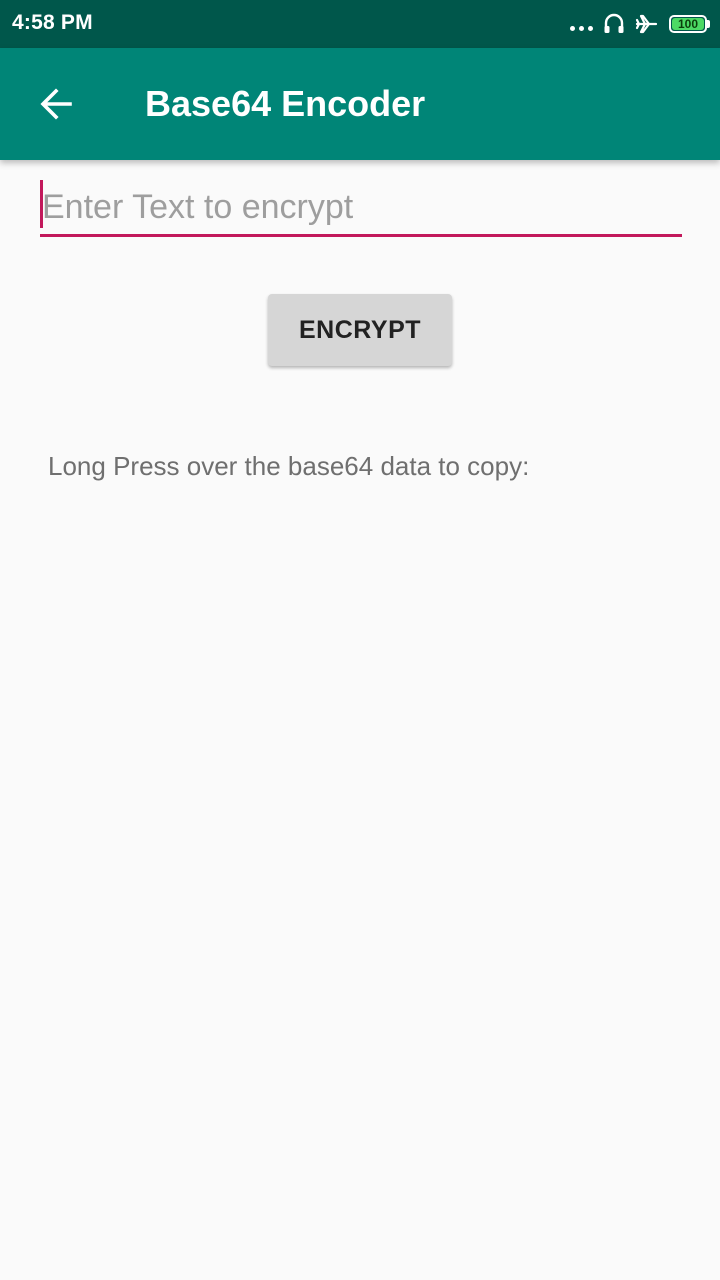  I want to click on airplane-icon, so click(646, 24).